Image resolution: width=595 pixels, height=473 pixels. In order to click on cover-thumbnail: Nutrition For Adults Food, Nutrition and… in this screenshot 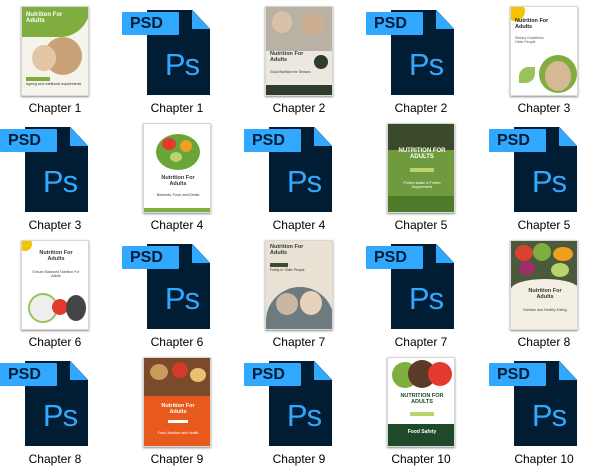, I will do `click(177, 402)`.